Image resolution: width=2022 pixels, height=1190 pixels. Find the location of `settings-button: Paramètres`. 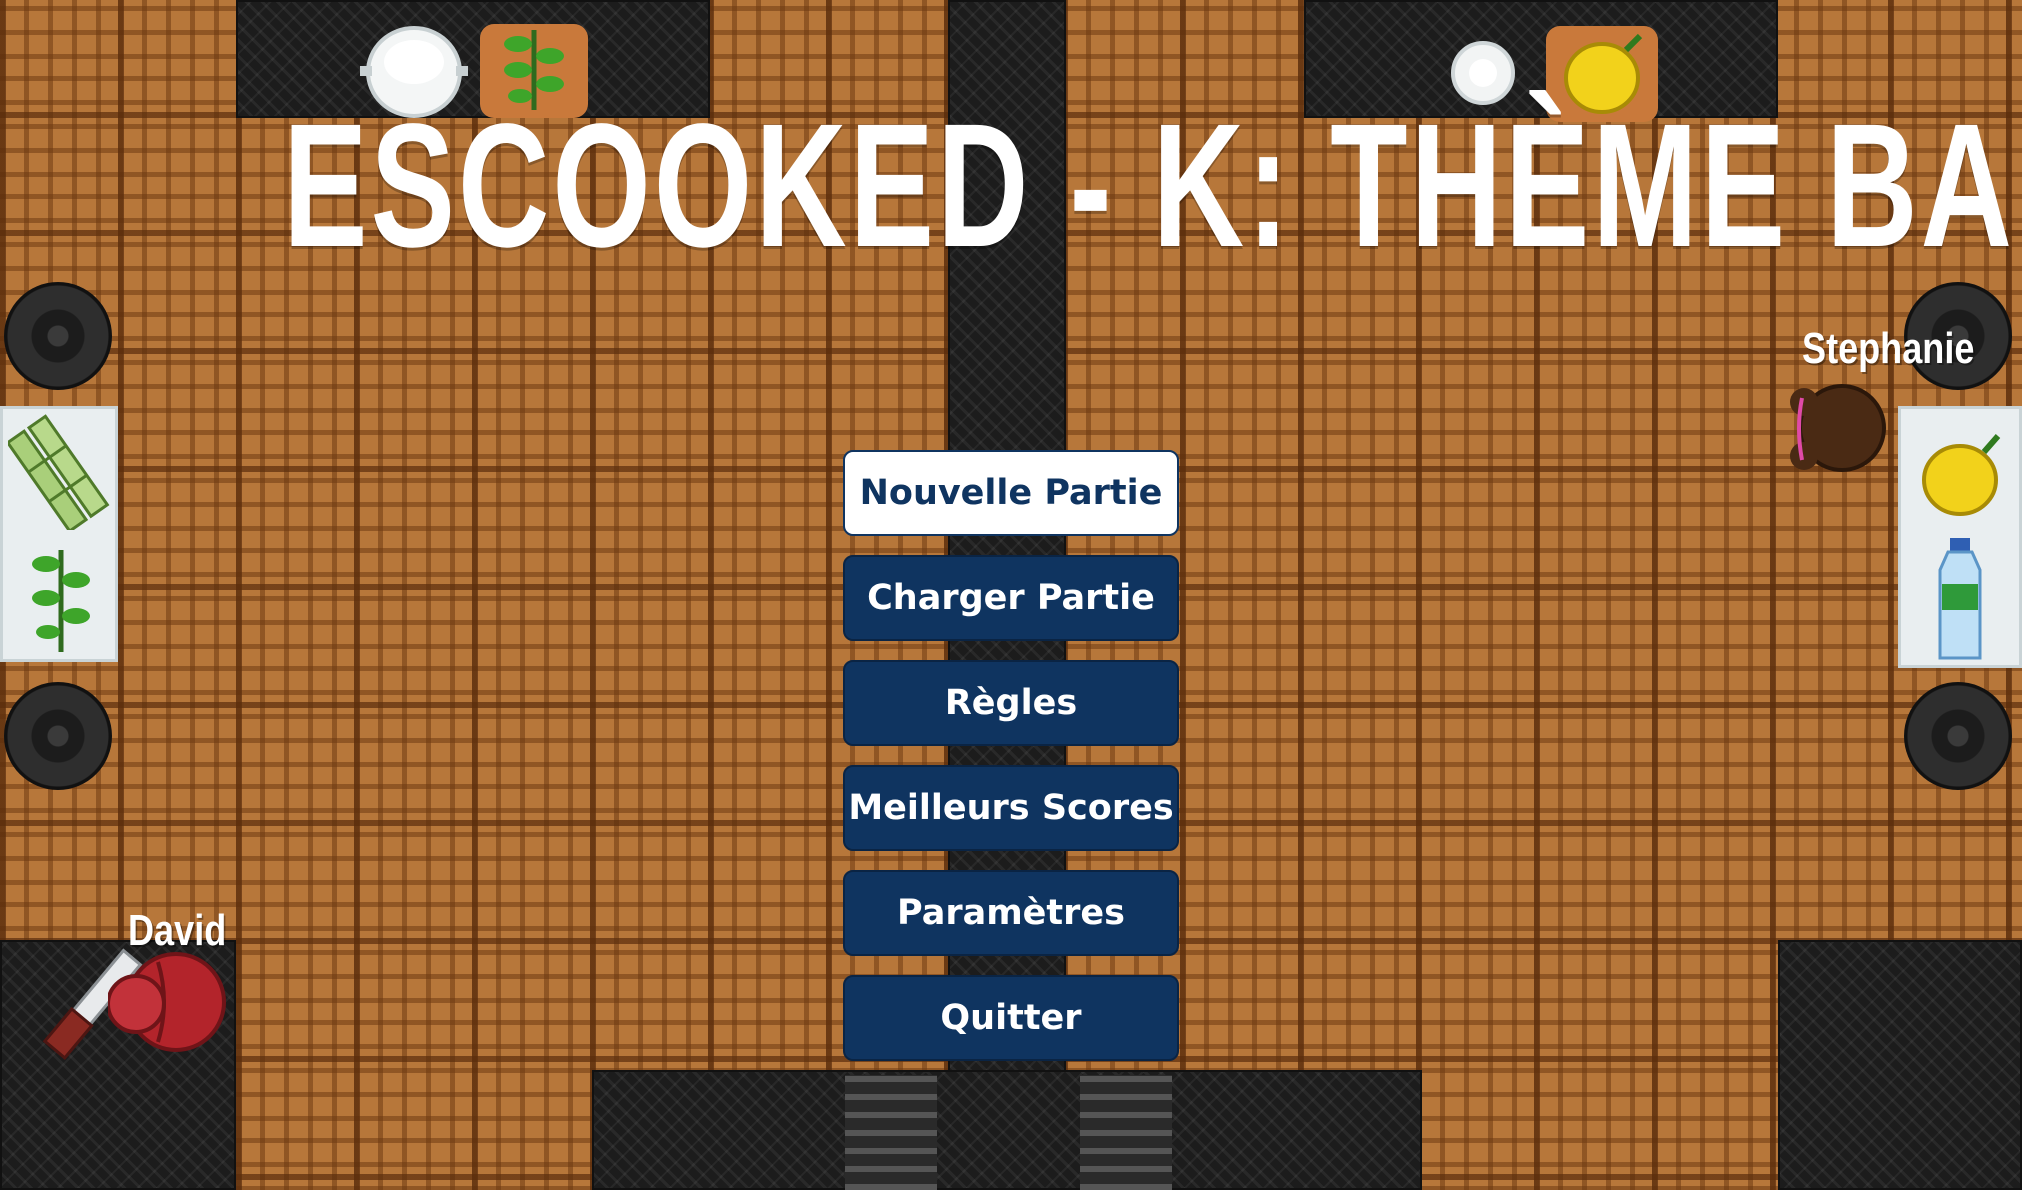

settings-button: Paramètres is located at coordinates (1011, 913).